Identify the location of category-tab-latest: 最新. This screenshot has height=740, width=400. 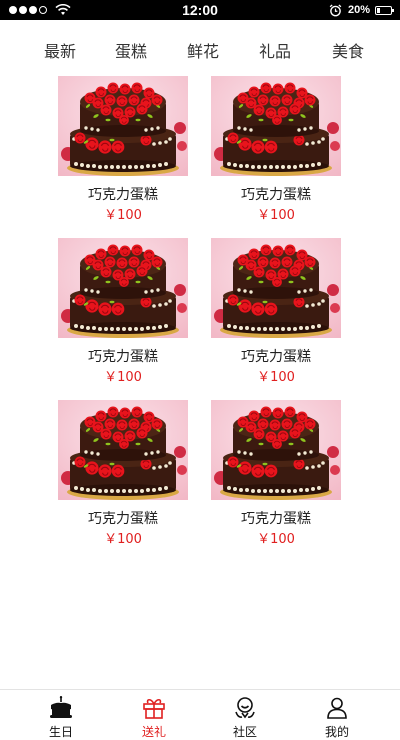
(60, 50).